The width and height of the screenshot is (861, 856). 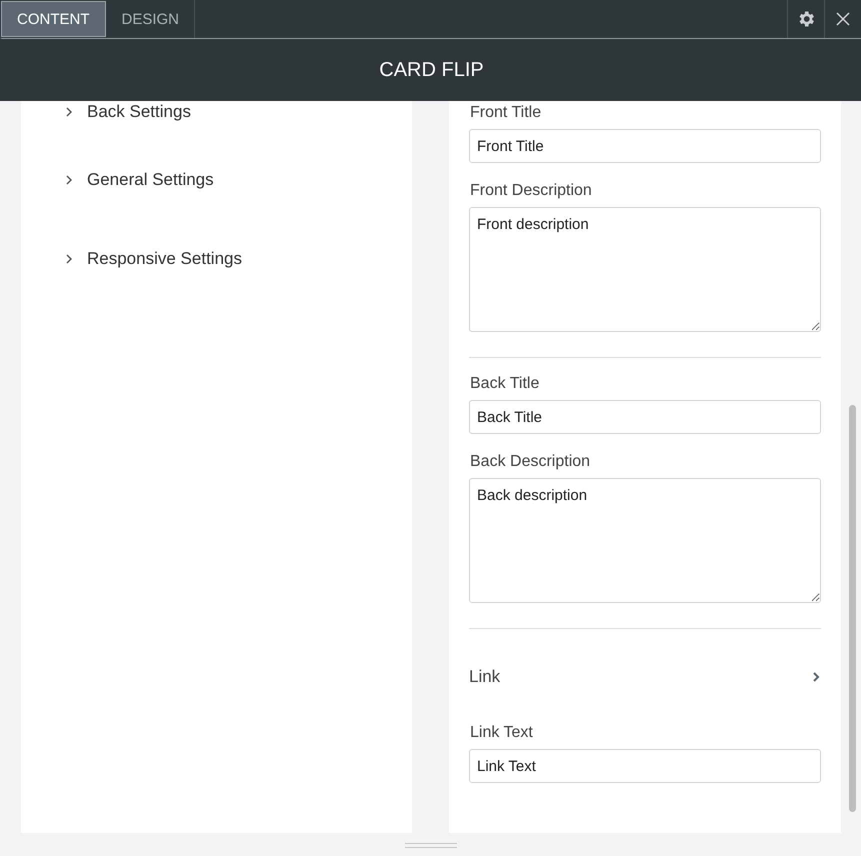 I want to click on scrollbar-thumb, so click(x=852, y=608).